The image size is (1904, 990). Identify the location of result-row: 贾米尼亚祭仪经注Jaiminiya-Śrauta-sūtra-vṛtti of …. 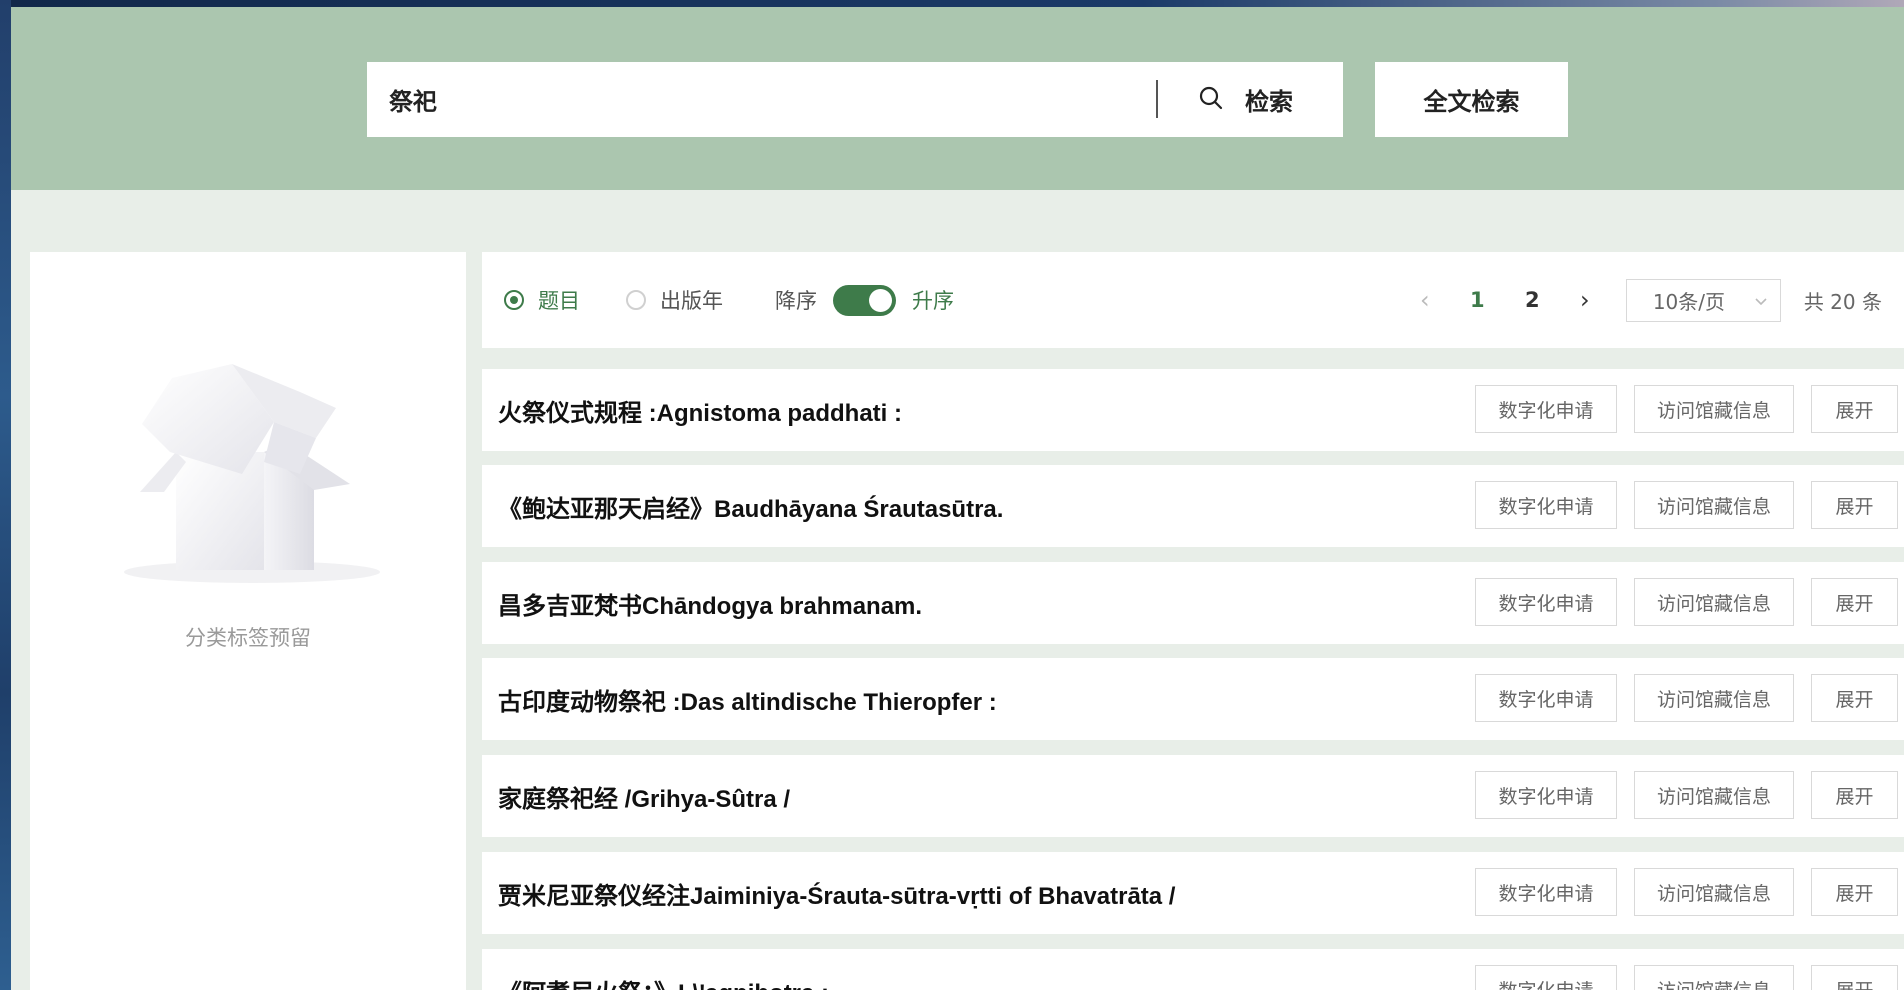
(1193, 893).